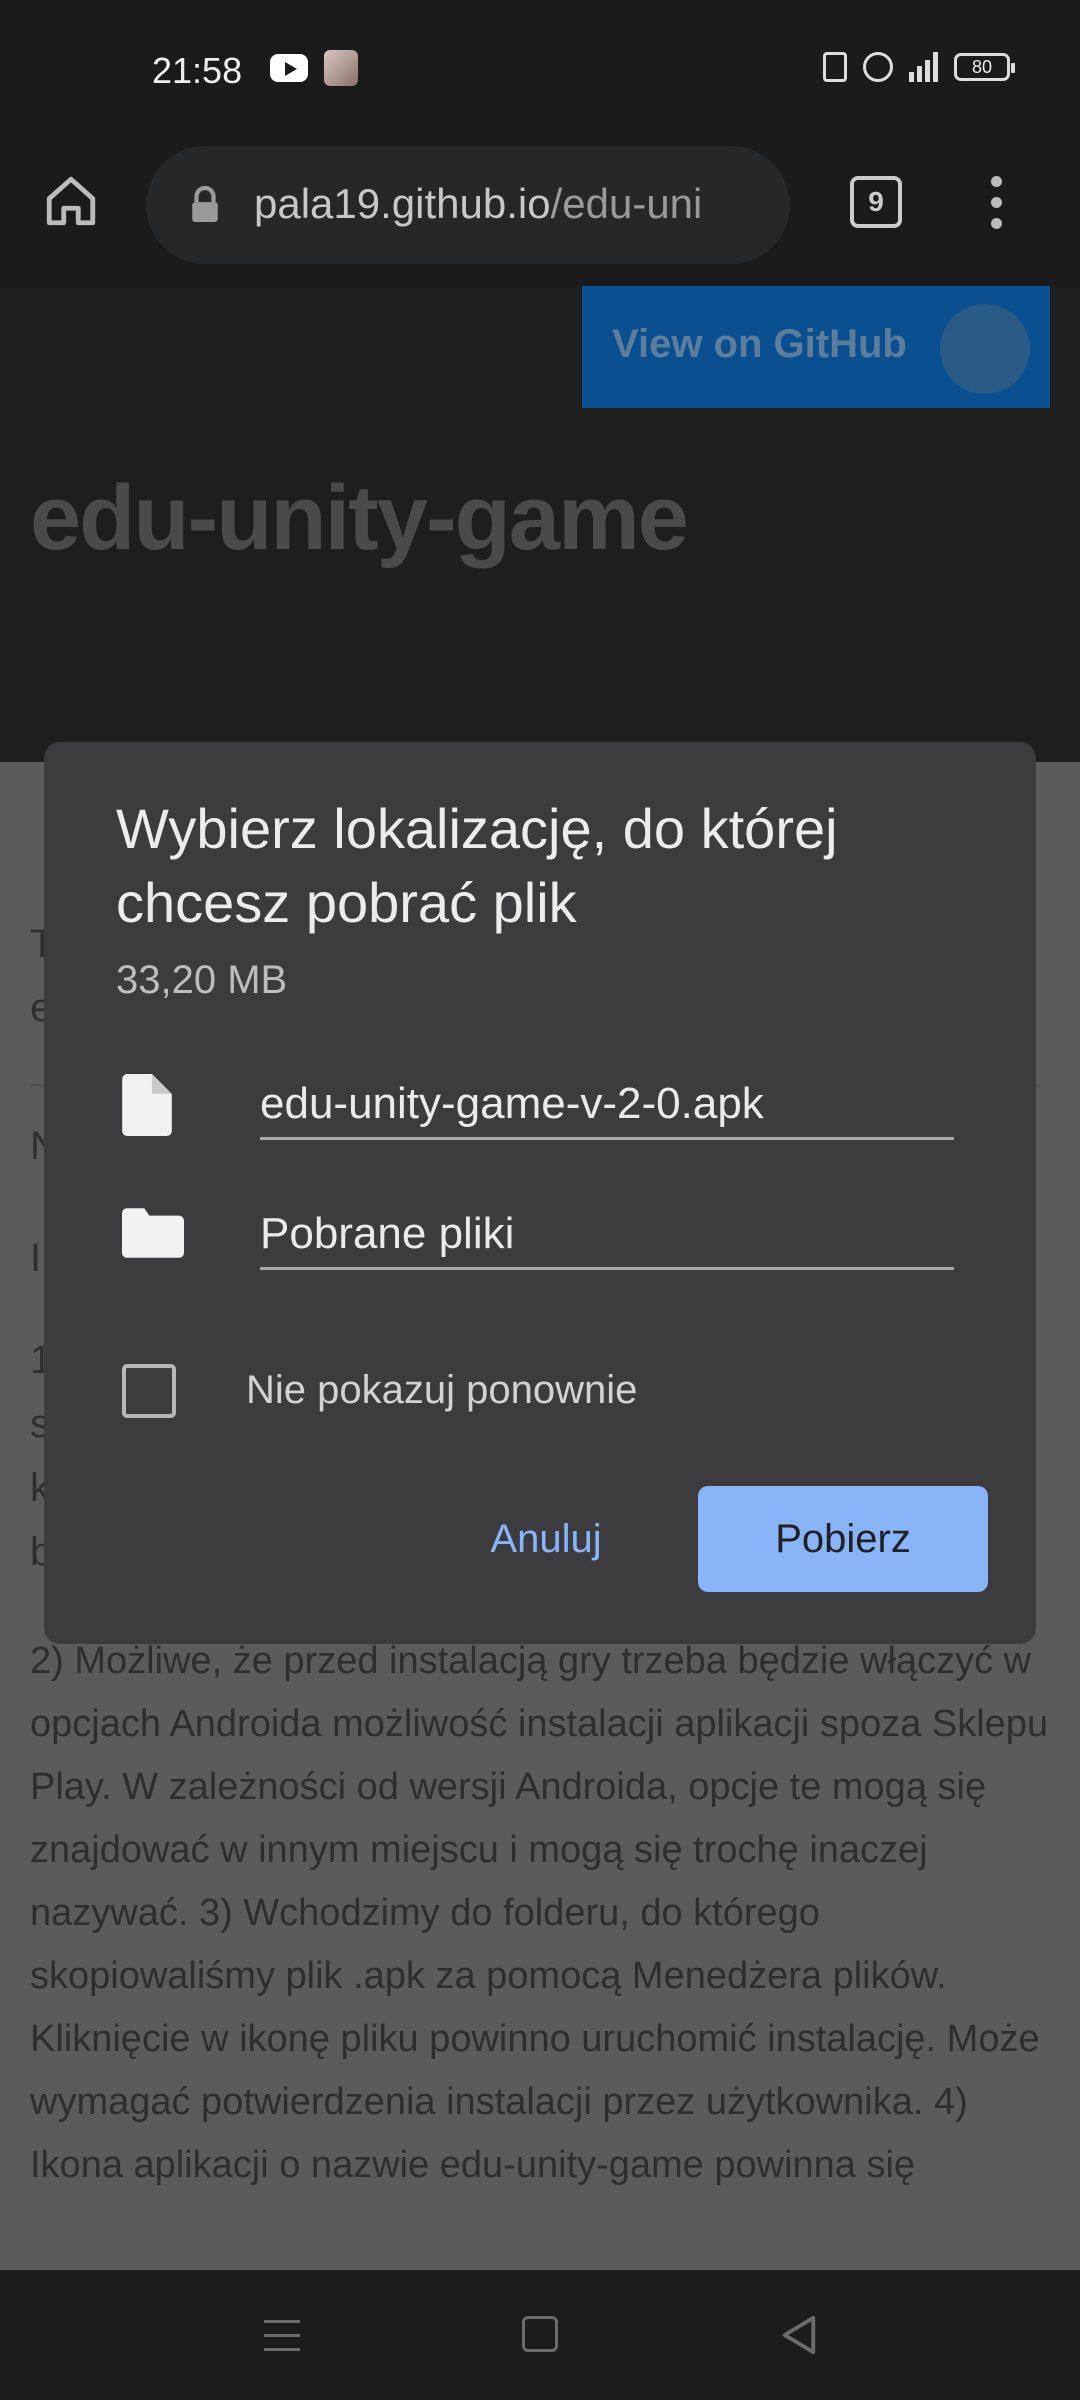  I want to click on signal-icon, so click(923, 67).